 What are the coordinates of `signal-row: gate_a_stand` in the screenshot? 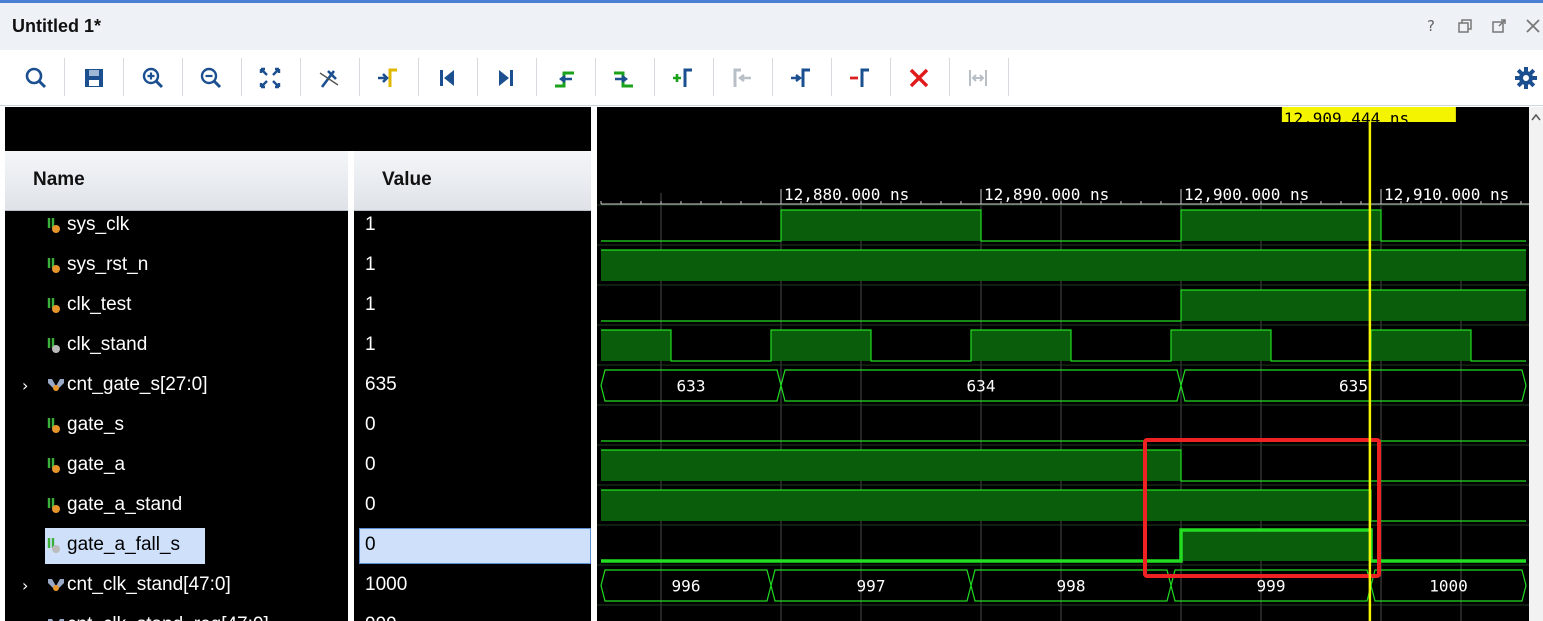 It's located at (176, 506).